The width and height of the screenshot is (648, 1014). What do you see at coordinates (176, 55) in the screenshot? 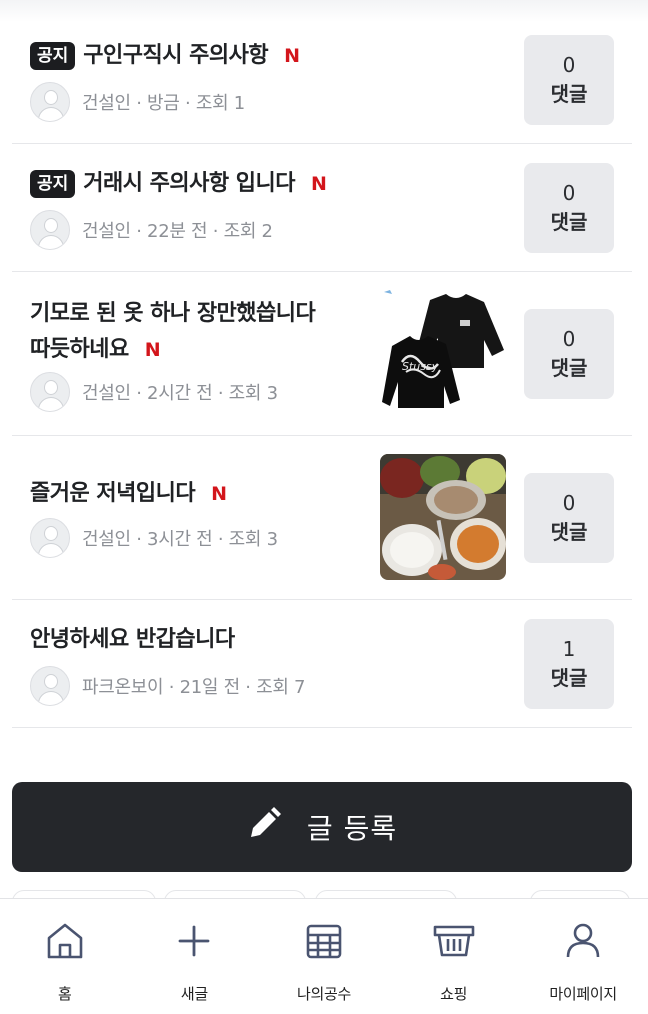
I see `post-title: 구인구직시 주의사항` at bounding box center [176, 55].